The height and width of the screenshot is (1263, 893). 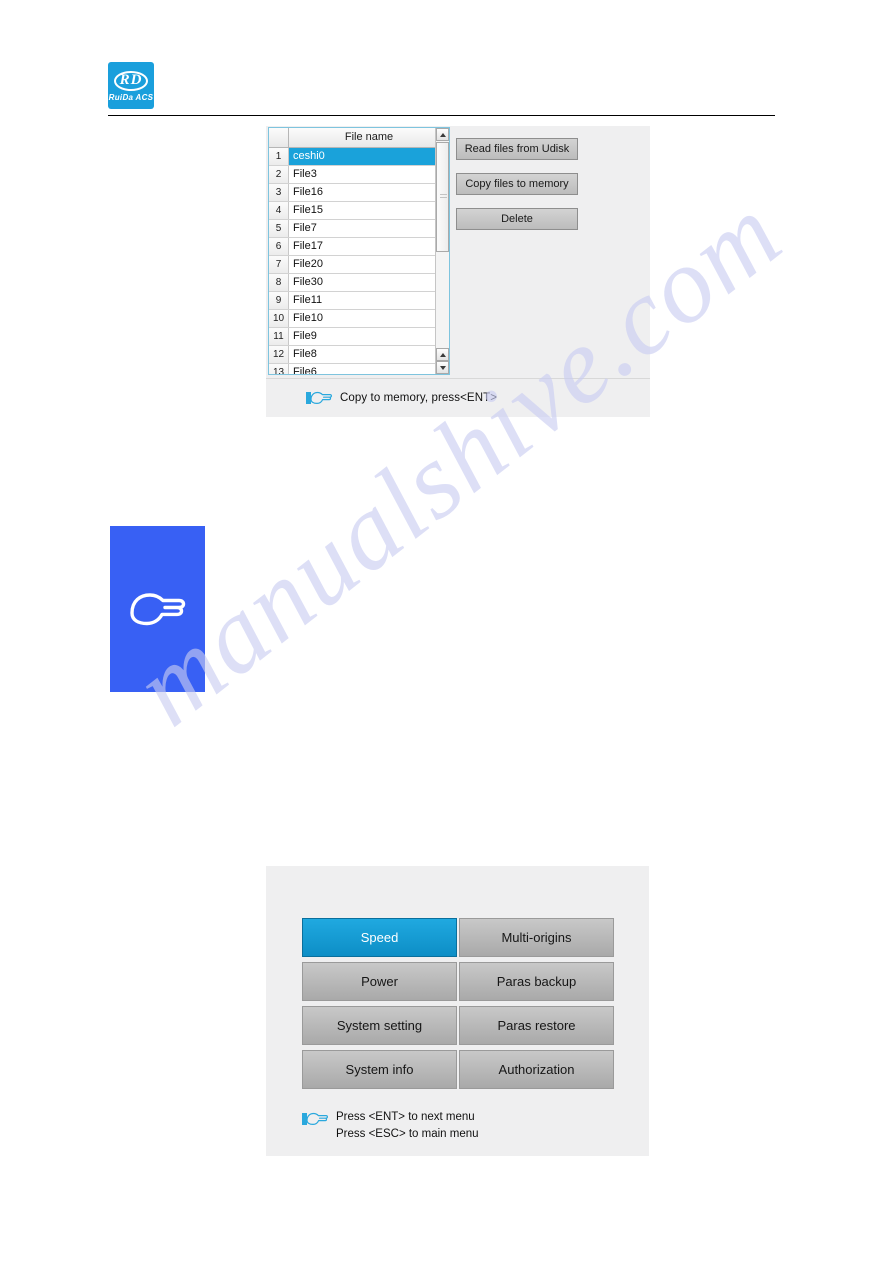 I want to click on table-row: 6 File17, so click(x=352, y=247).